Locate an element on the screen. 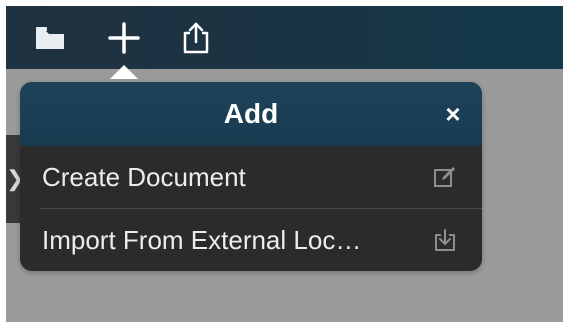  close-icon: × is located at coordinates (453, 113).